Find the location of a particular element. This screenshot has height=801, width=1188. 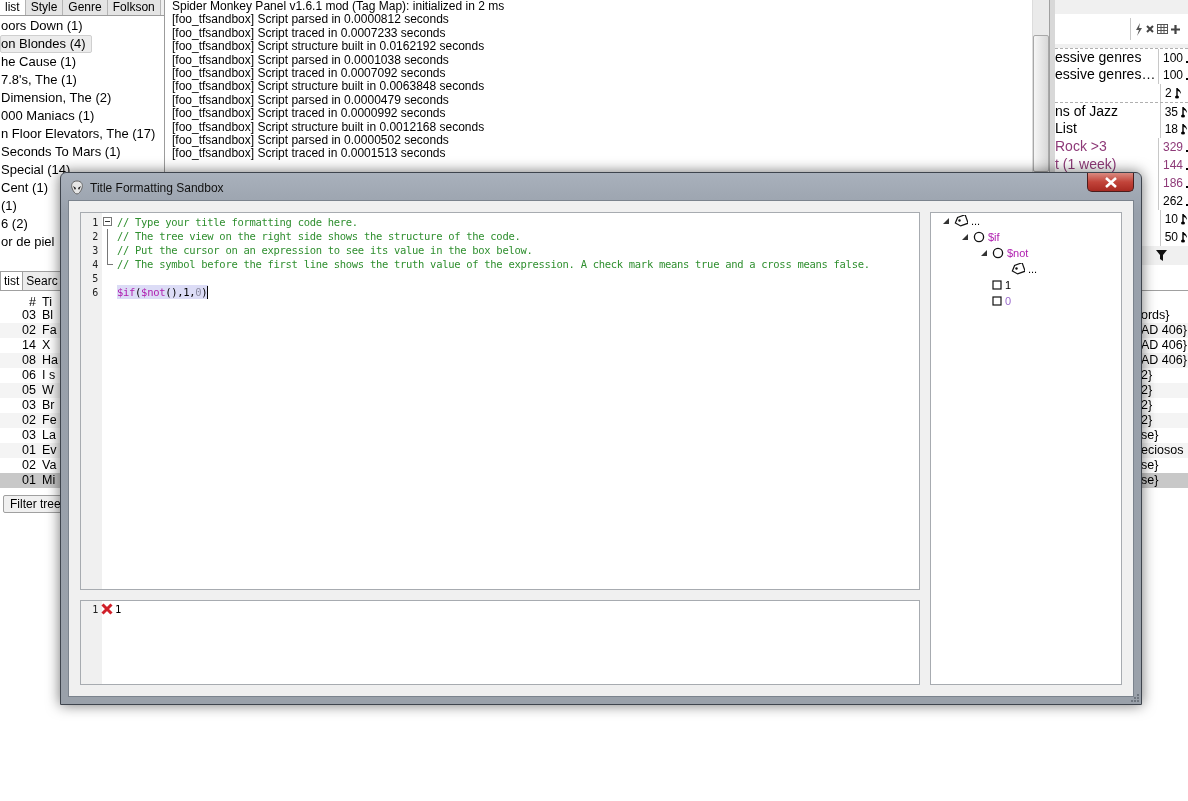

code-line: $if($not(),1,0) is located at coordinates (162, 292).